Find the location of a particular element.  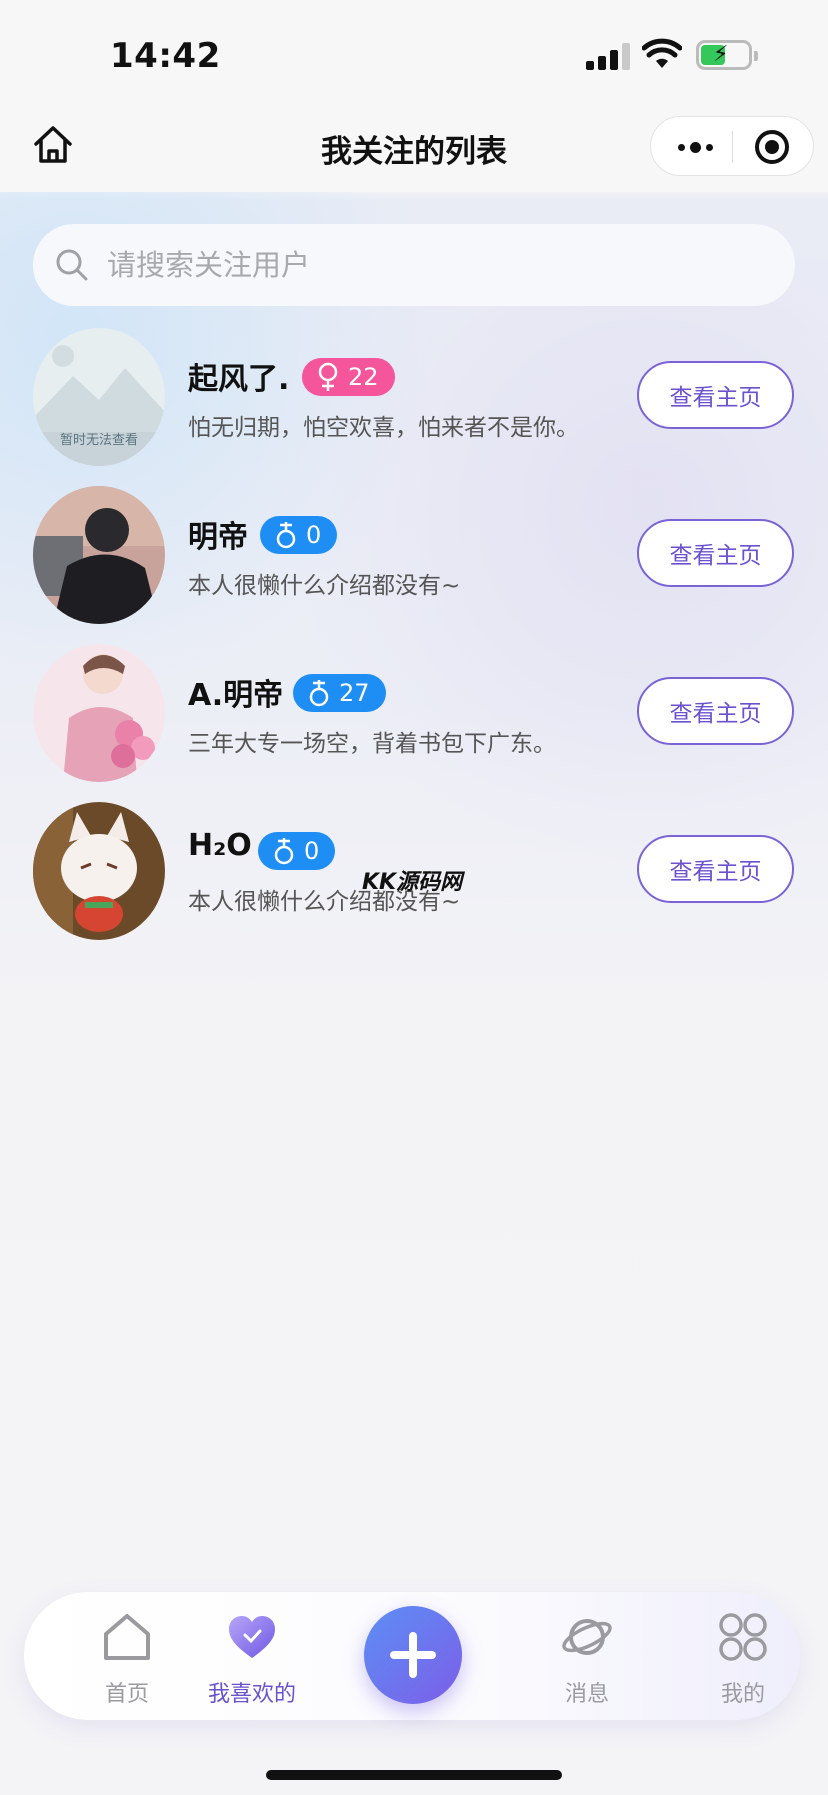

gender-age-badge: 22 is located at coordinates (348, 377).